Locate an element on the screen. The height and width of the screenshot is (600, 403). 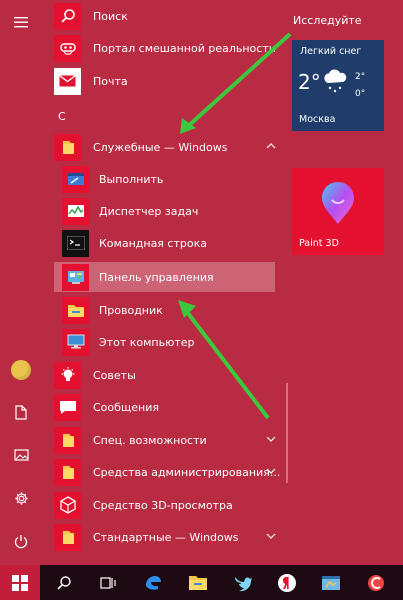
task-view-icon is located at coordinates (108, 582).